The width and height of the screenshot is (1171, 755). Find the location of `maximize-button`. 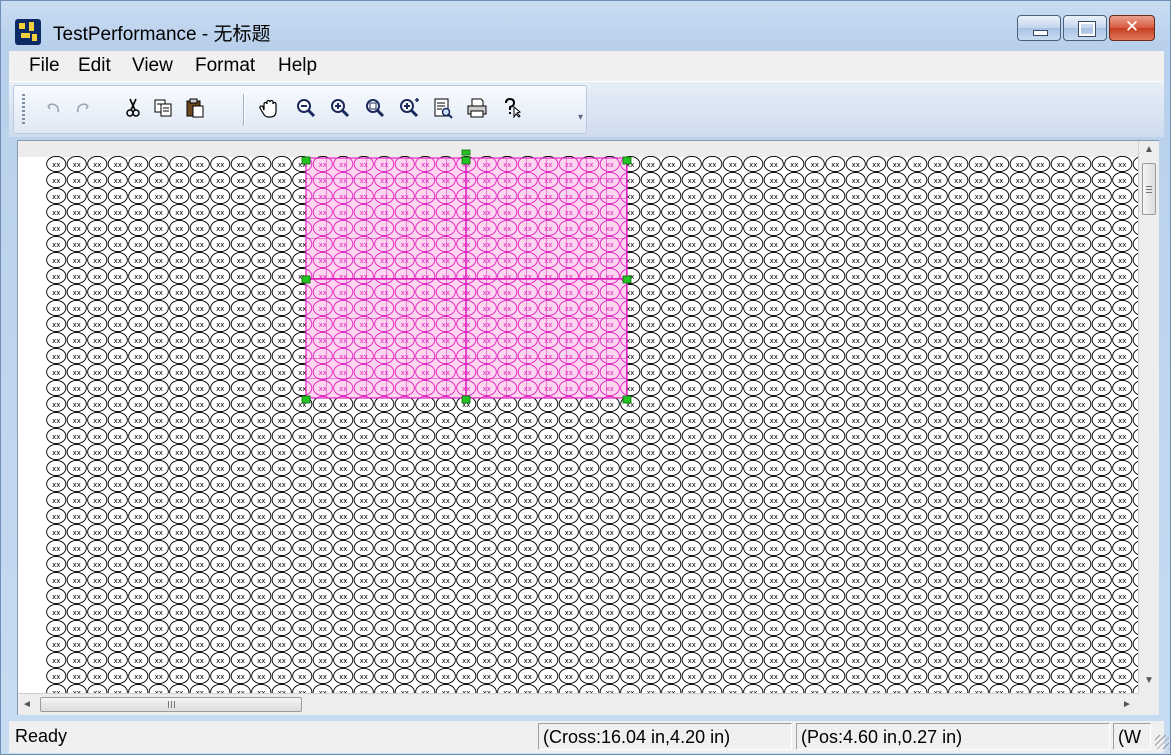

maximize-button is located at coordinates (1085, 28).